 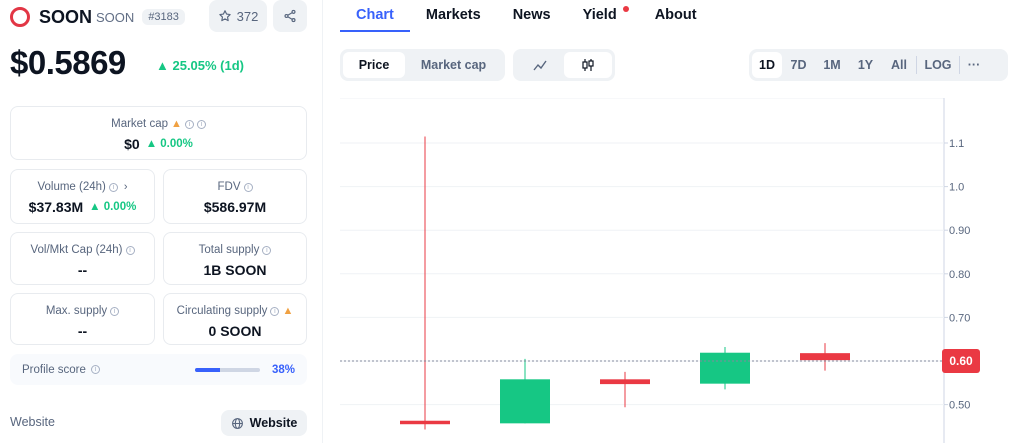 What do you see at coordinates (227, 370) in the screenshot?
I see `profile-score-bar` at bounding box center [227, 370].